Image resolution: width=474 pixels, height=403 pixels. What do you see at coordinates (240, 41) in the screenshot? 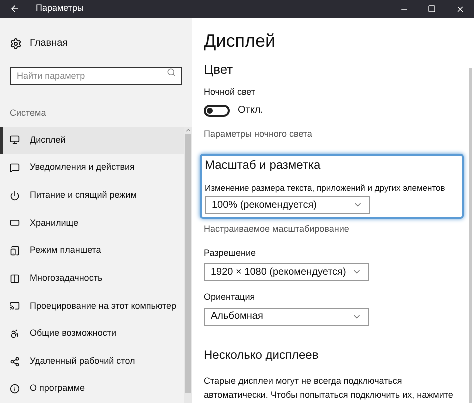
I see `page-title: Дисплей` at bounding box center [240, 41].